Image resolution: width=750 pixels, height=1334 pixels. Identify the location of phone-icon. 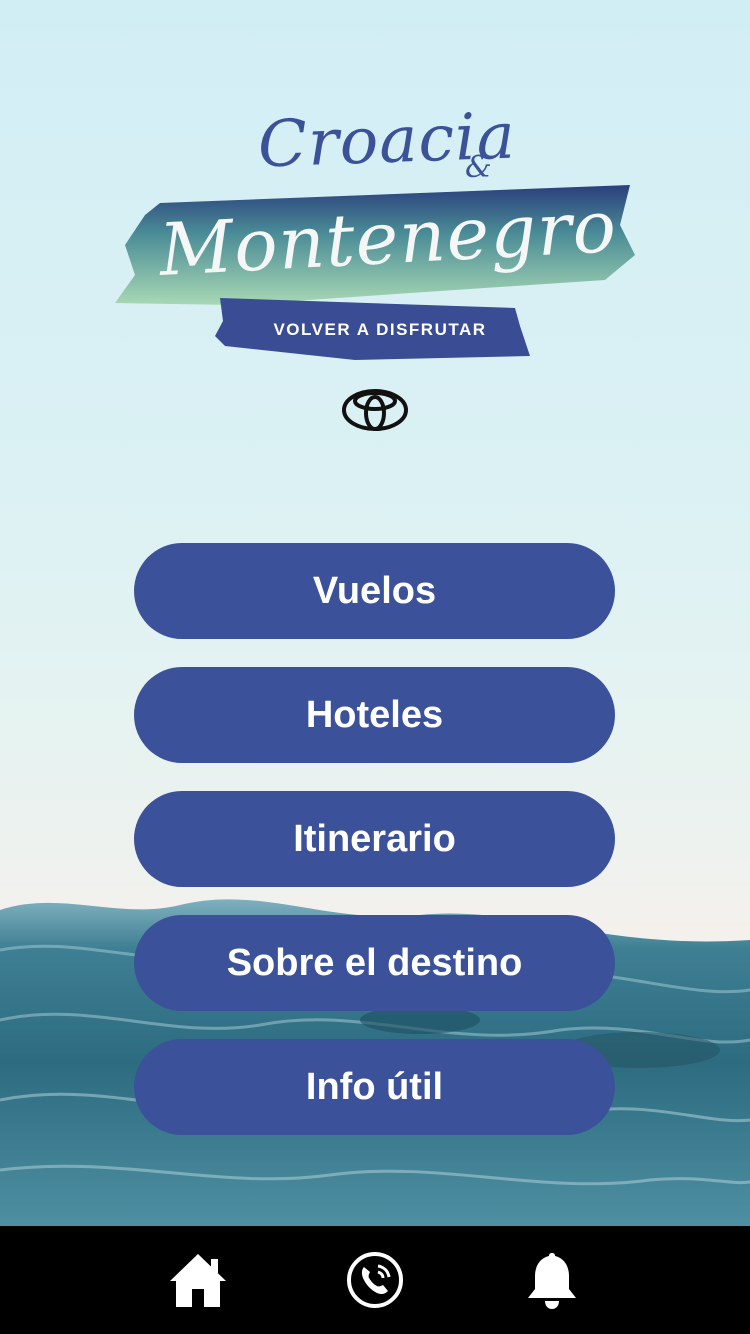
(374, 1280).